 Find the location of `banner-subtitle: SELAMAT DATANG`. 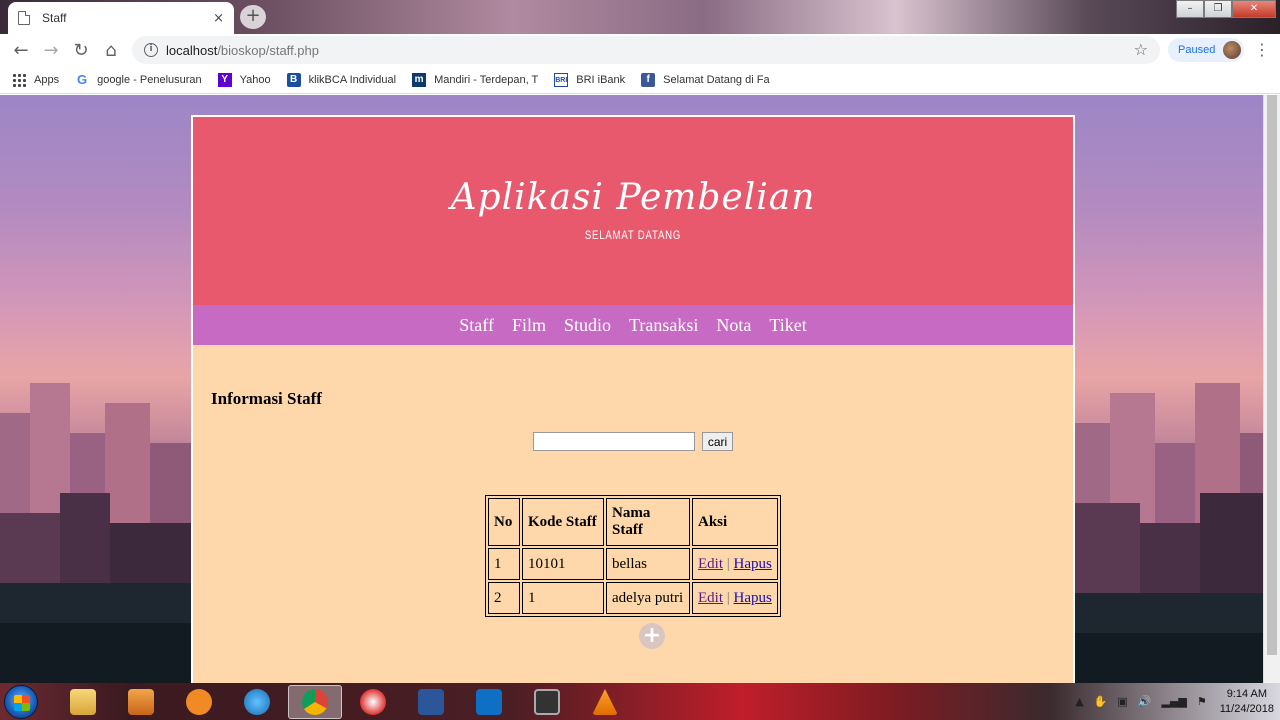

banner-subtitle: SELAMAT DATANG is located at coordinates (633, 235).